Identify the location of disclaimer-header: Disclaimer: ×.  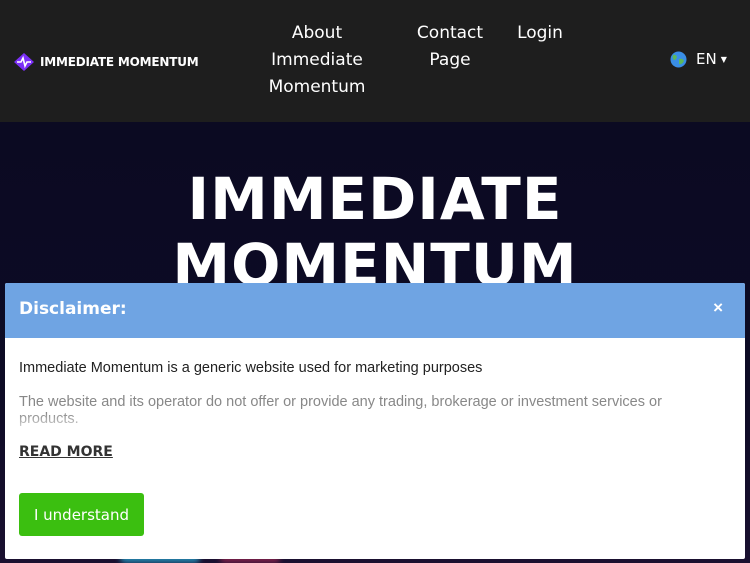
(375, 310).